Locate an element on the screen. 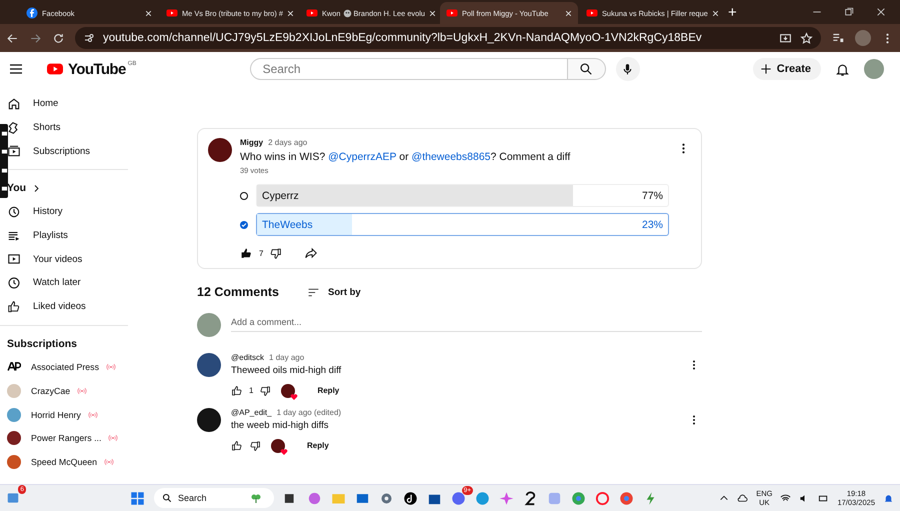 This screenshot has height=511, width=900. subscription-item: Associated Press is located at coordinates (64, 368).